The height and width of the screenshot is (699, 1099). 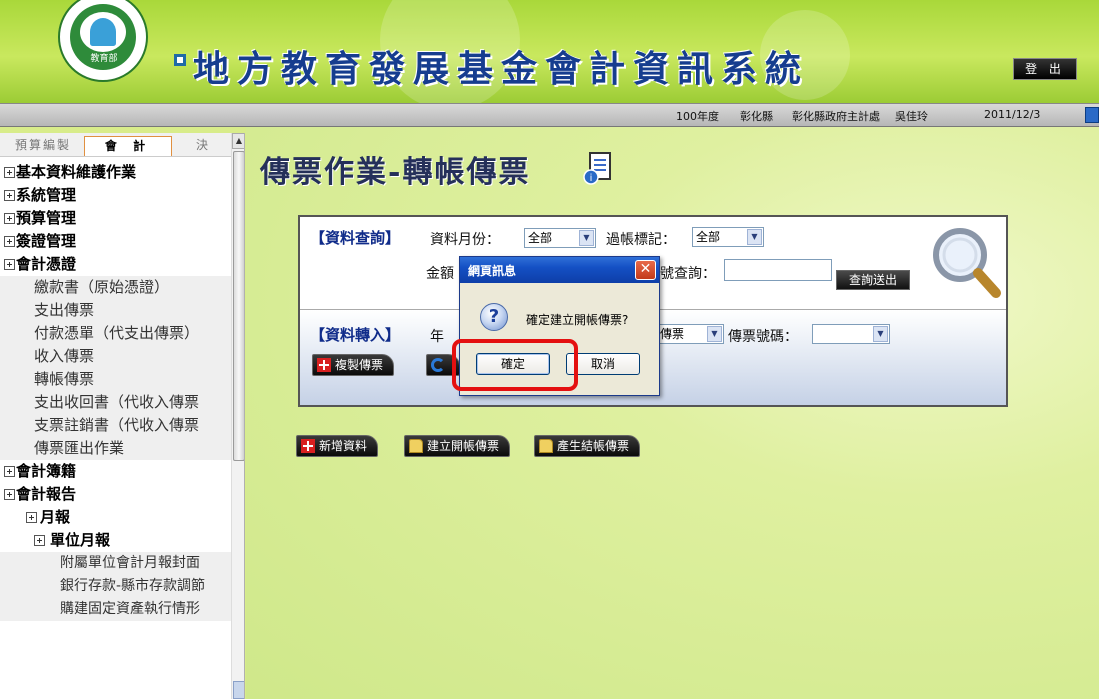 I want to click on sidebar-item-label: 傳票匯出作業, so click(x=79, y=448).